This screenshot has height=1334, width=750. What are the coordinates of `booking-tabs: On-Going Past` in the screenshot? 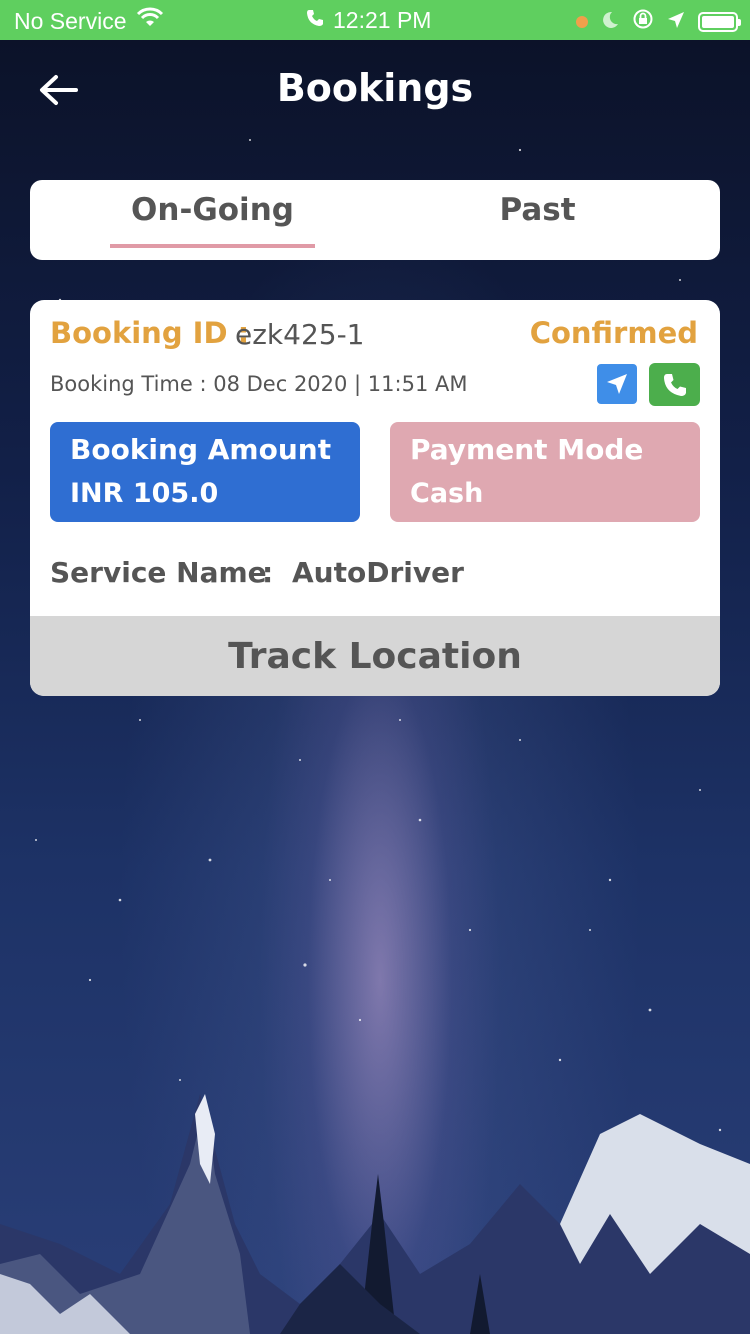 It's located at (375, 220).